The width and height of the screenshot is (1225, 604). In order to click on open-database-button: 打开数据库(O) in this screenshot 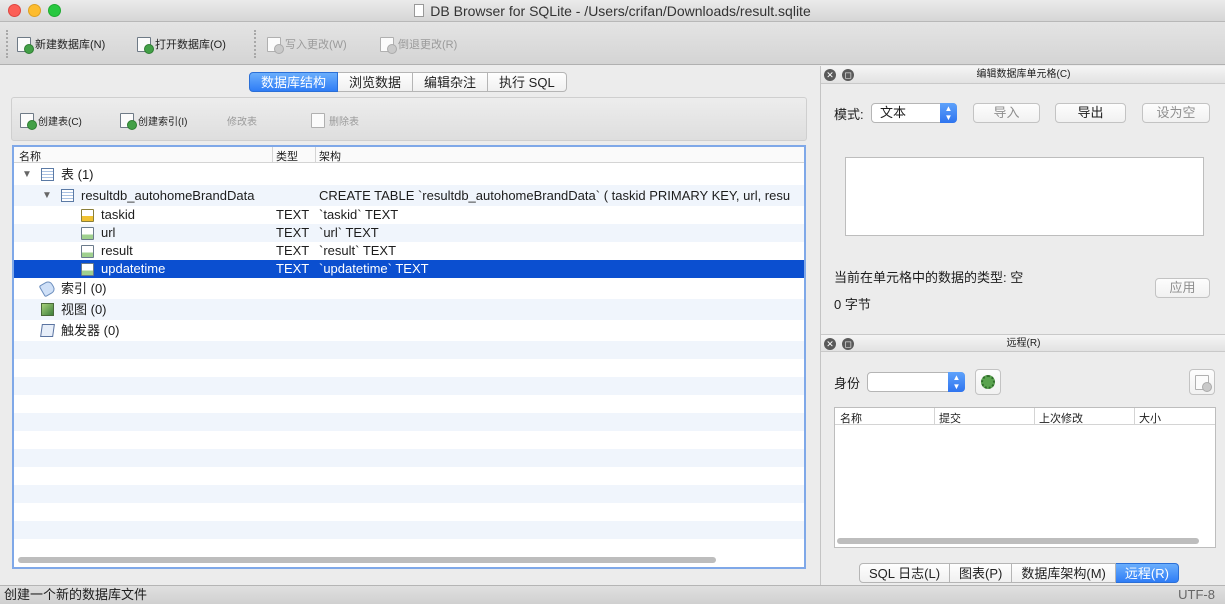, I will do `click(181, 44)`.